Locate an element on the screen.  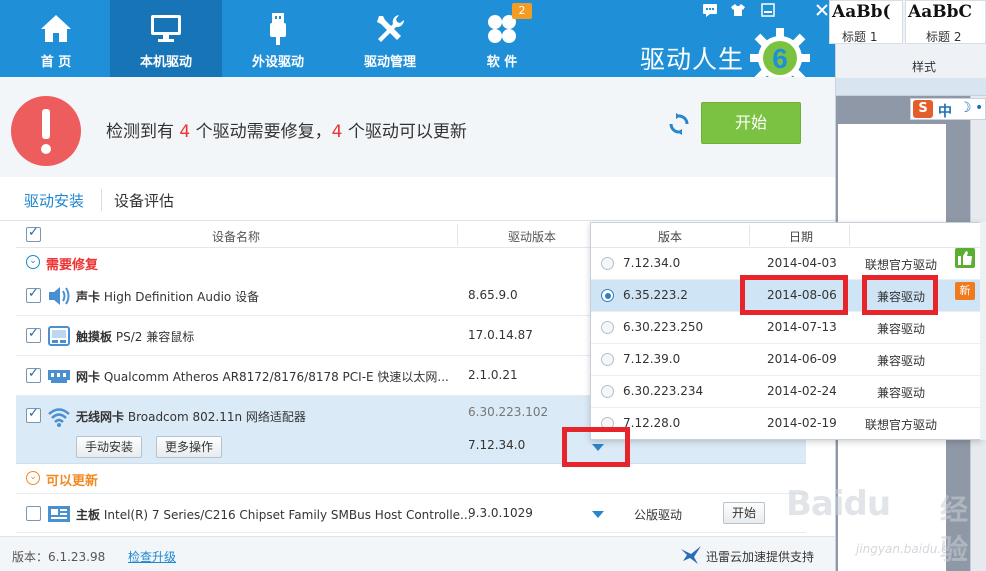
section-can-update: ⌄ 可以更新 is located at coordinates (411, 478).